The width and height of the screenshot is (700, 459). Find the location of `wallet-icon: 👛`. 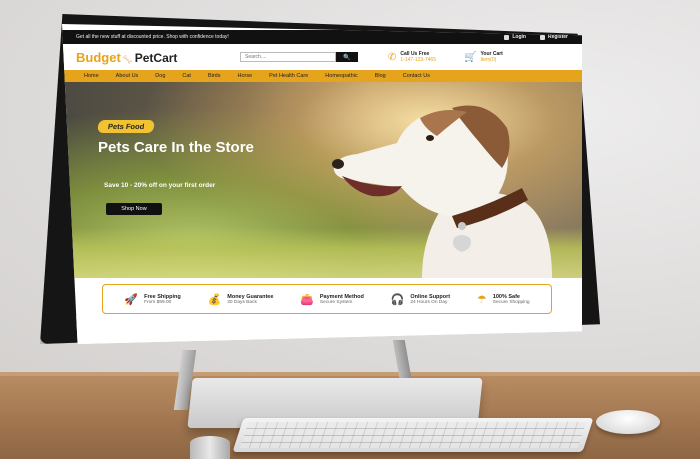

wallet-icon: 👛 is located at coordinates (307, 299).